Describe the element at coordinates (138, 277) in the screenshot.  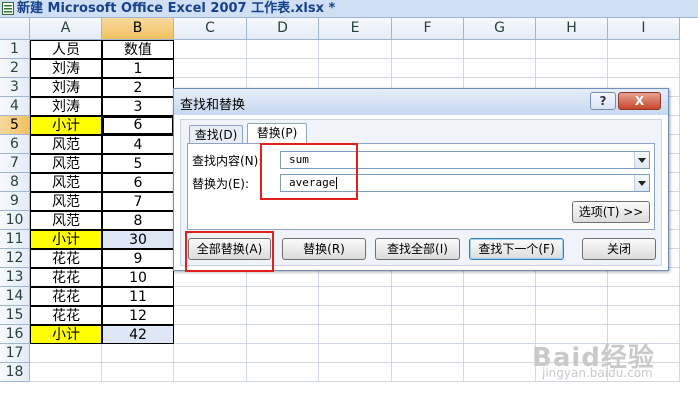
I see `cell-b13: 10` at that location.